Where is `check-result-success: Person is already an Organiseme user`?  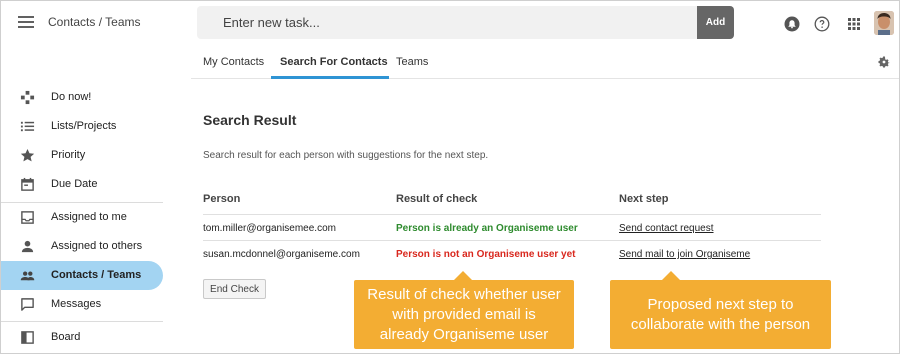 check-result-success: Person is already an Organiseme user is located at coordinates (487, 228).